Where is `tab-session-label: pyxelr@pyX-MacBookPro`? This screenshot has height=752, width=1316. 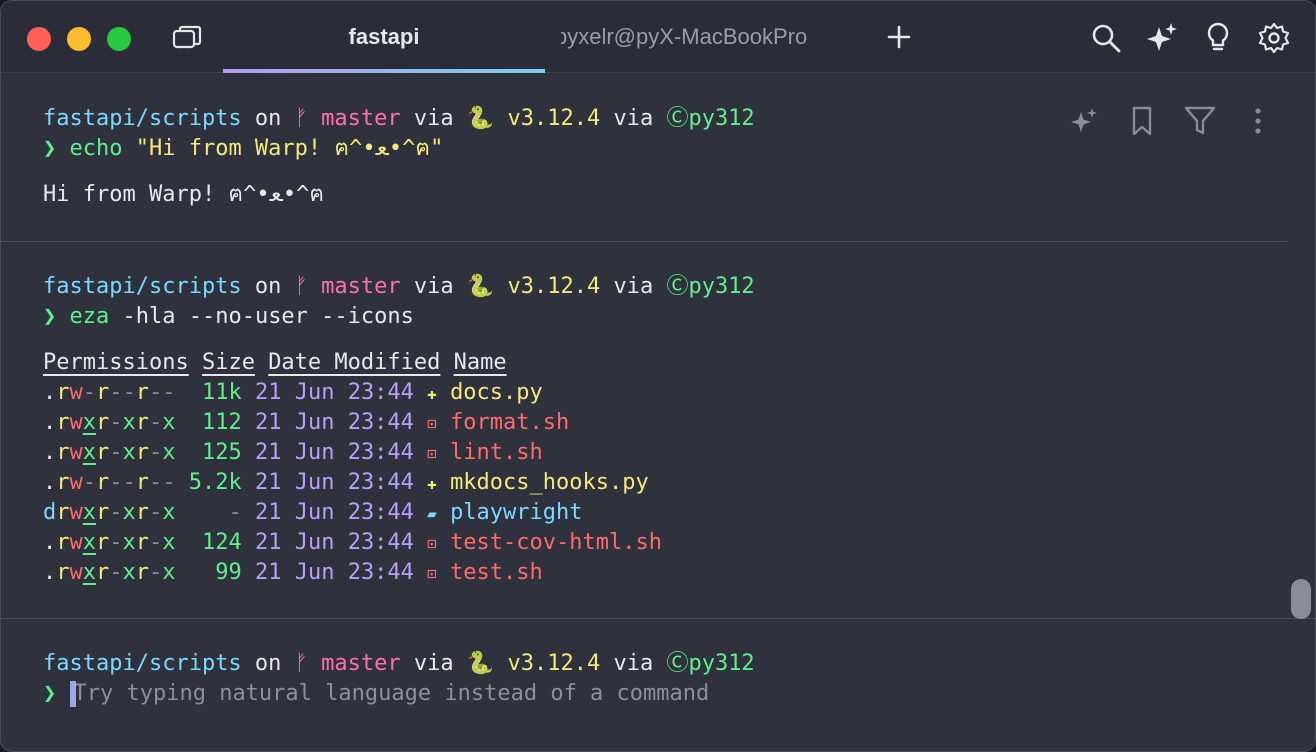
tab-session-label: pyxelr@pyX-MacBookPro is located at coordinates (684, 36).